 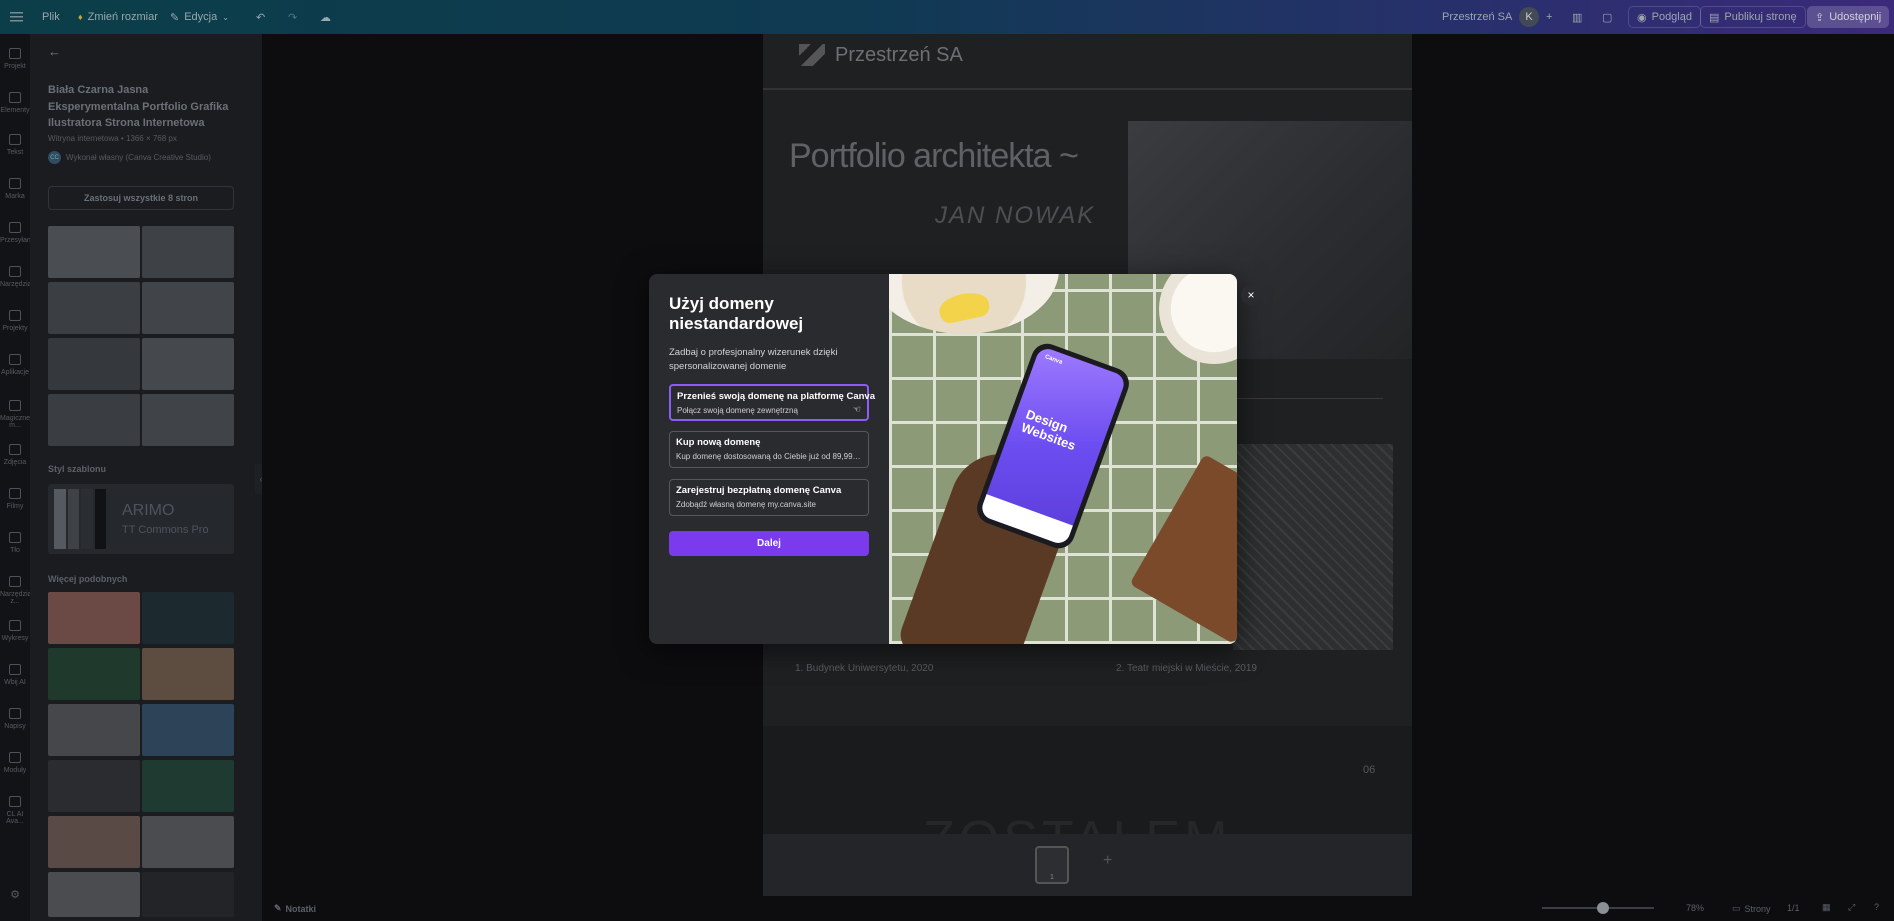 I want to click on back-arrow-icon: ←, so click(x=54, y=51).